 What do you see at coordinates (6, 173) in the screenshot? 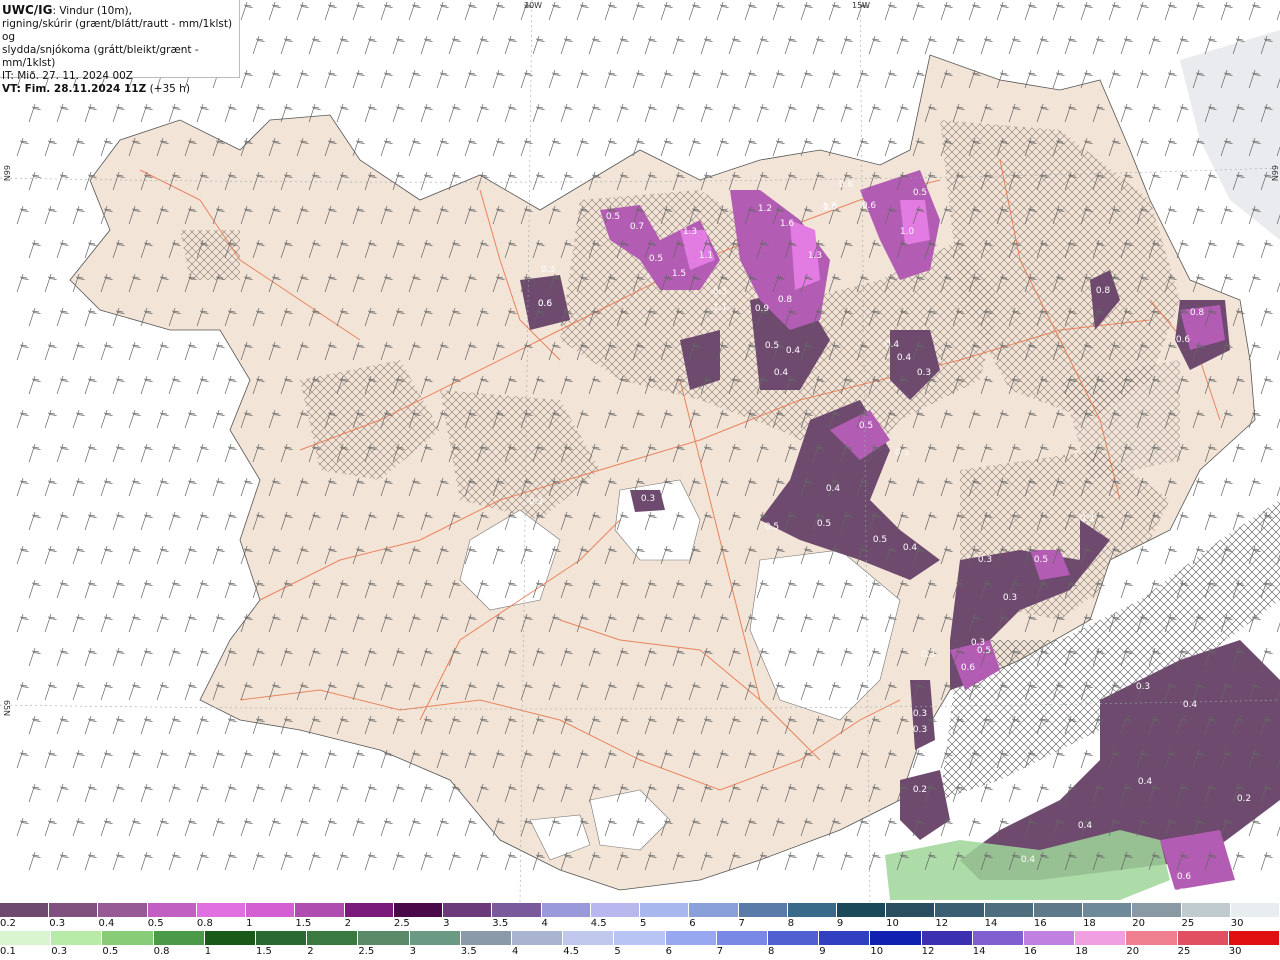
I see `lat-label-left: 66N` at bounding box center [6, 173].